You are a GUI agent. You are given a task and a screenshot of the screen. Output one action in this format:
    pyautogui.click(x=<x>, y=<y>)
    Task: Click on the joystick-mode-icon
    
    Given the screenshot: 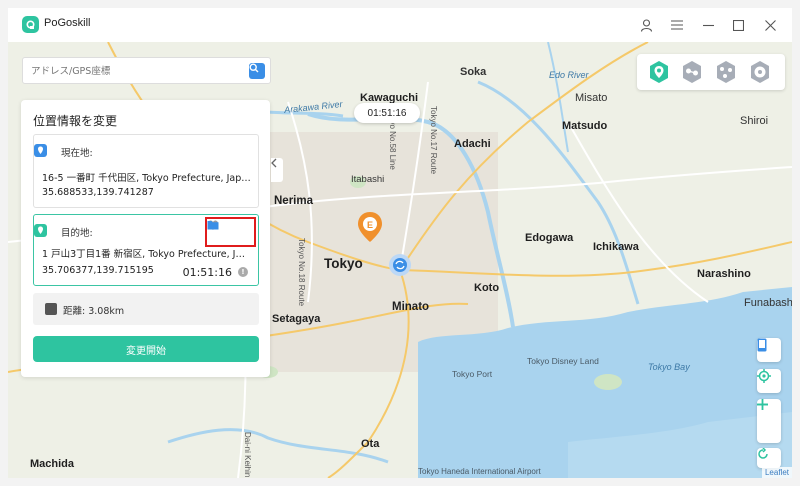 What is the action you would take?
    pyautogui.click(x=760, y=72)
    